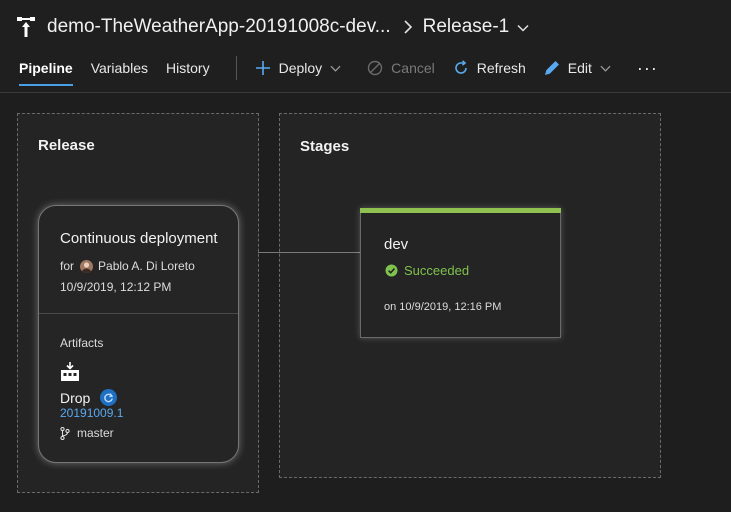  I want to click on deploy-label: Deploy, so click(300, 68).